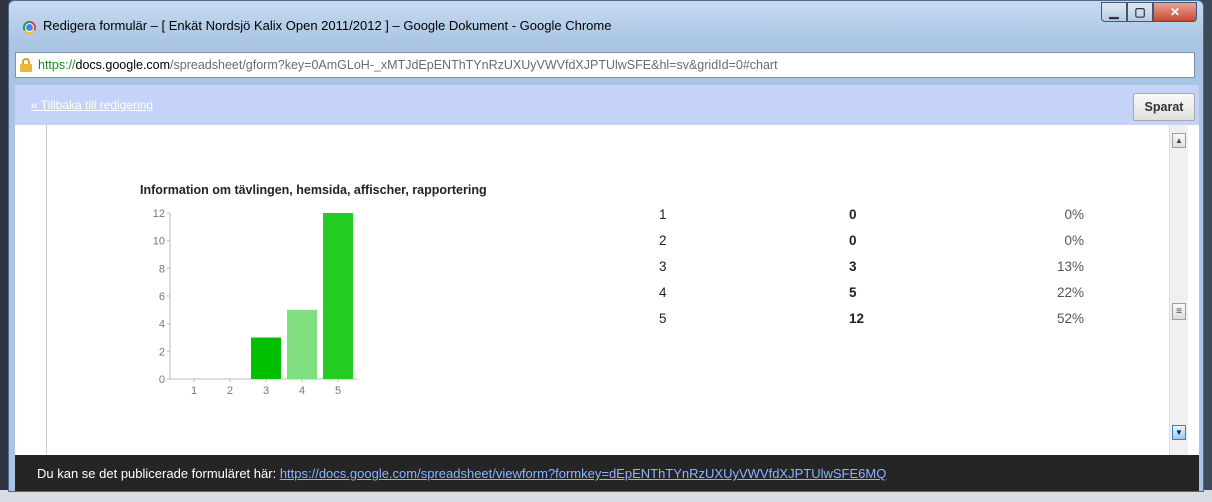  Describe the element at coordinates (1070, 266) in the screenshot. I see `stat-percent: 13%` at that location.